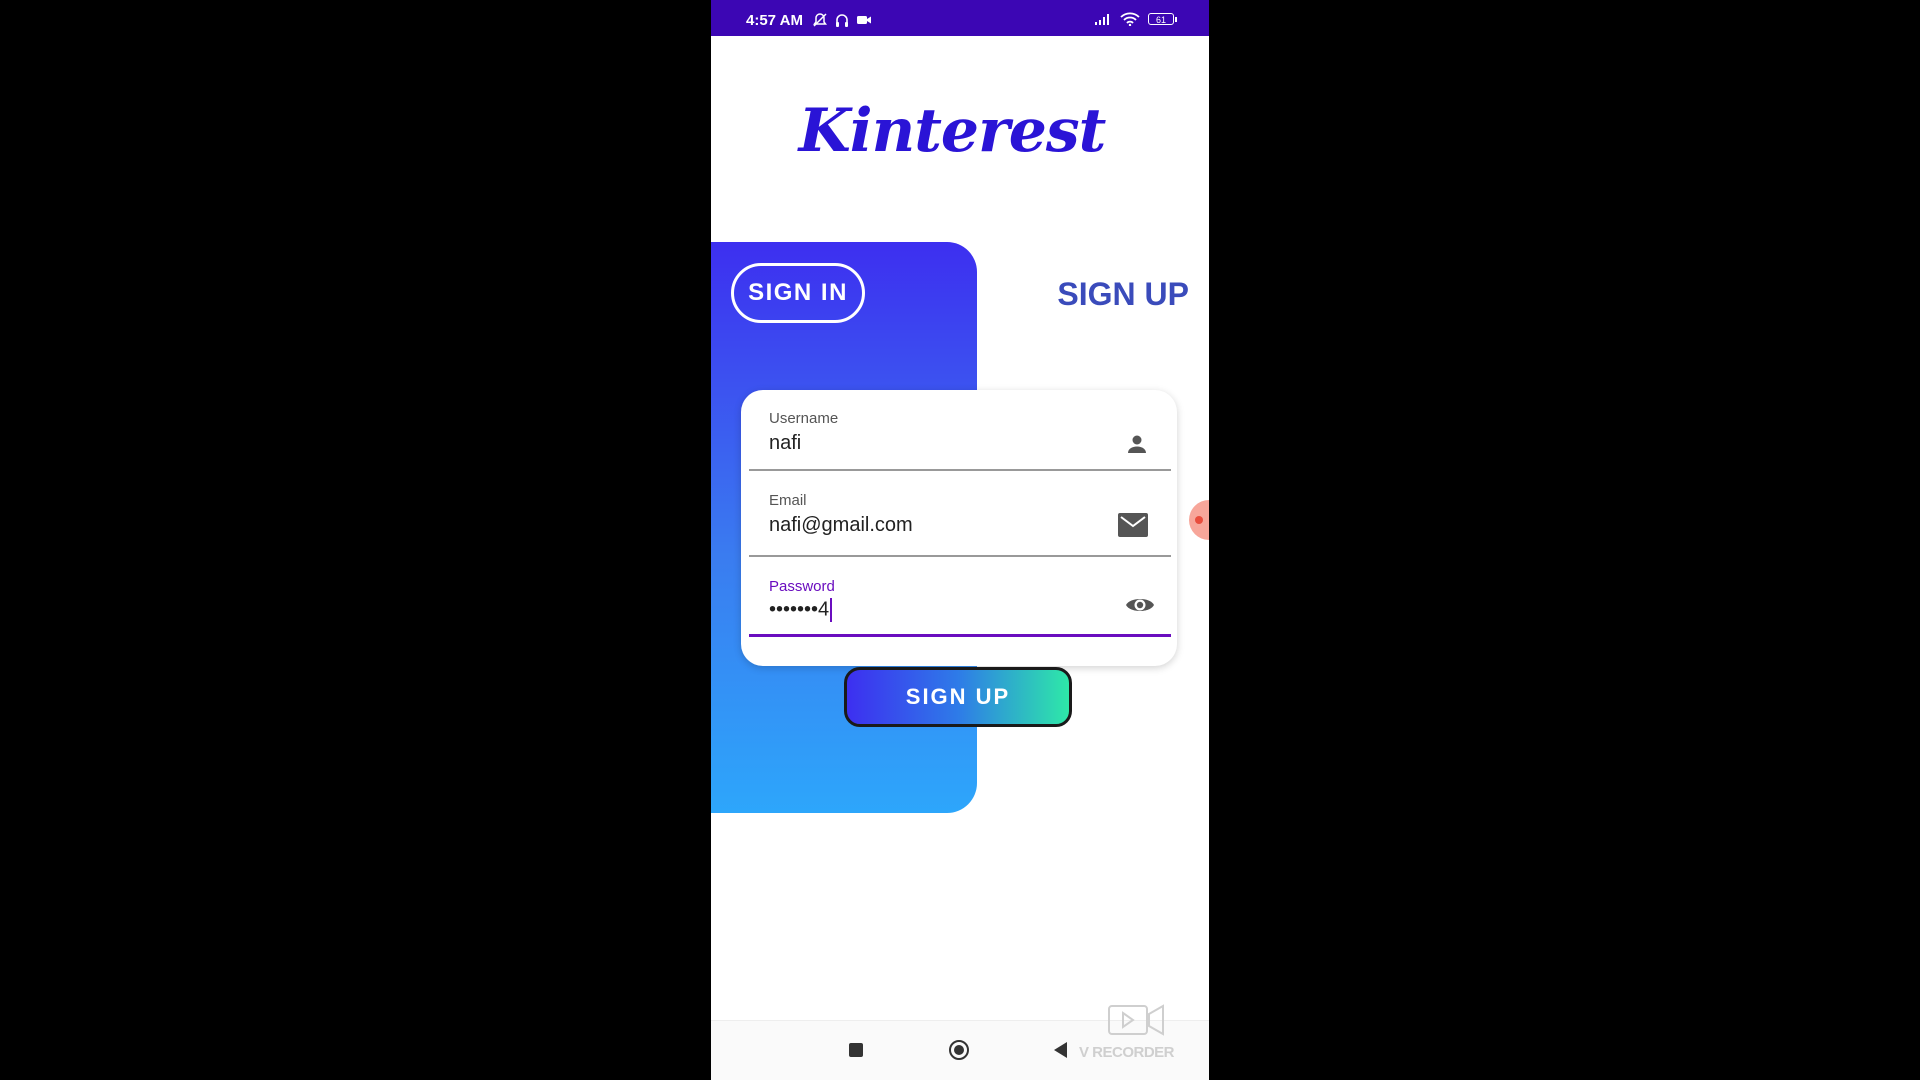 This screenshot has height=1080, width=1920. I want to click on text-caret, so click(831, 610).